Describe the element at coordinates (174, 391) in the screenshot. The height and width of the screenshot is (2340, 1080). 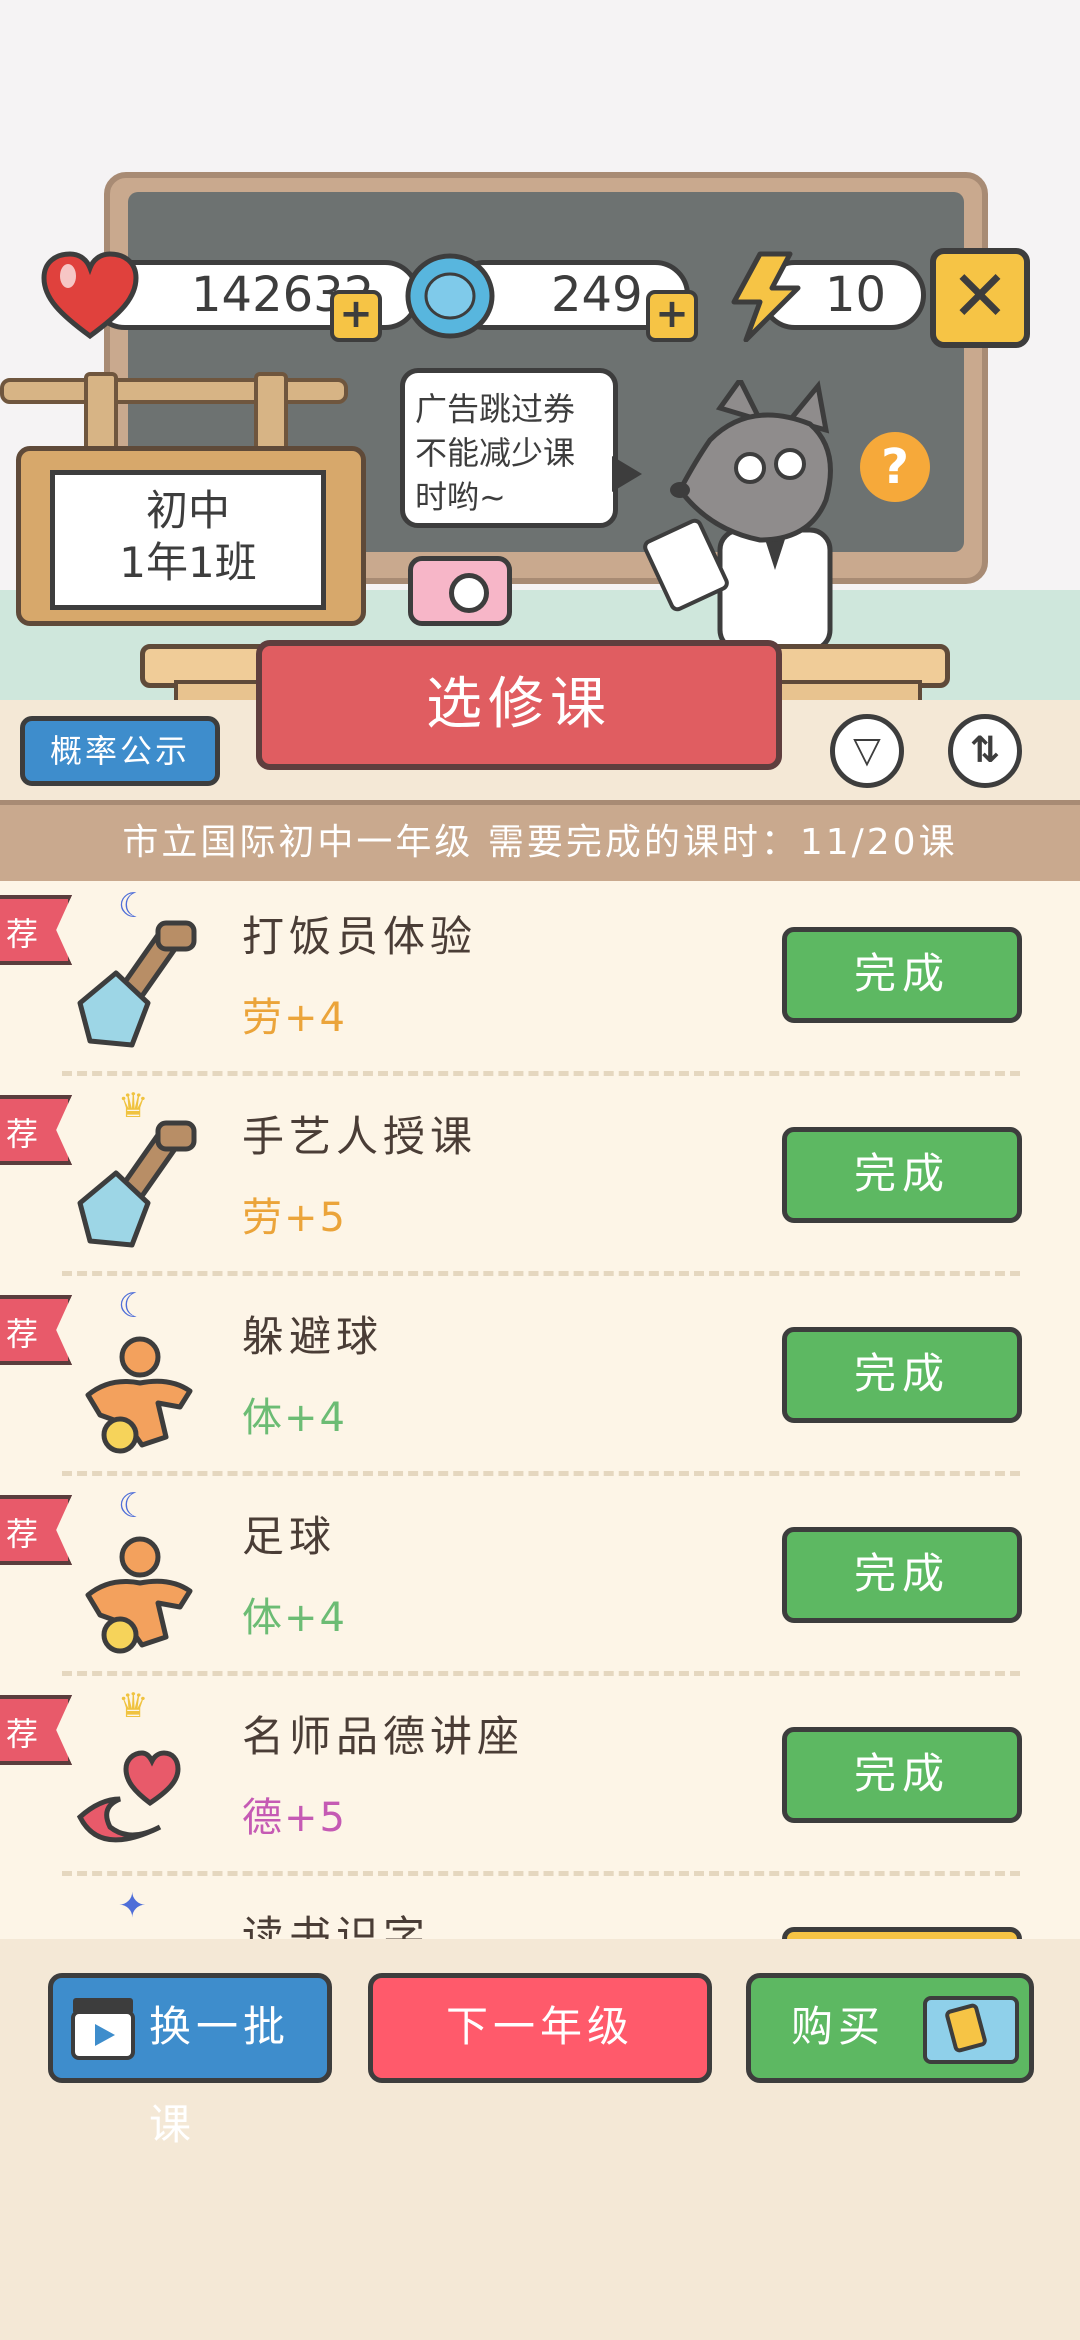
I see `sign-rope` at that location.